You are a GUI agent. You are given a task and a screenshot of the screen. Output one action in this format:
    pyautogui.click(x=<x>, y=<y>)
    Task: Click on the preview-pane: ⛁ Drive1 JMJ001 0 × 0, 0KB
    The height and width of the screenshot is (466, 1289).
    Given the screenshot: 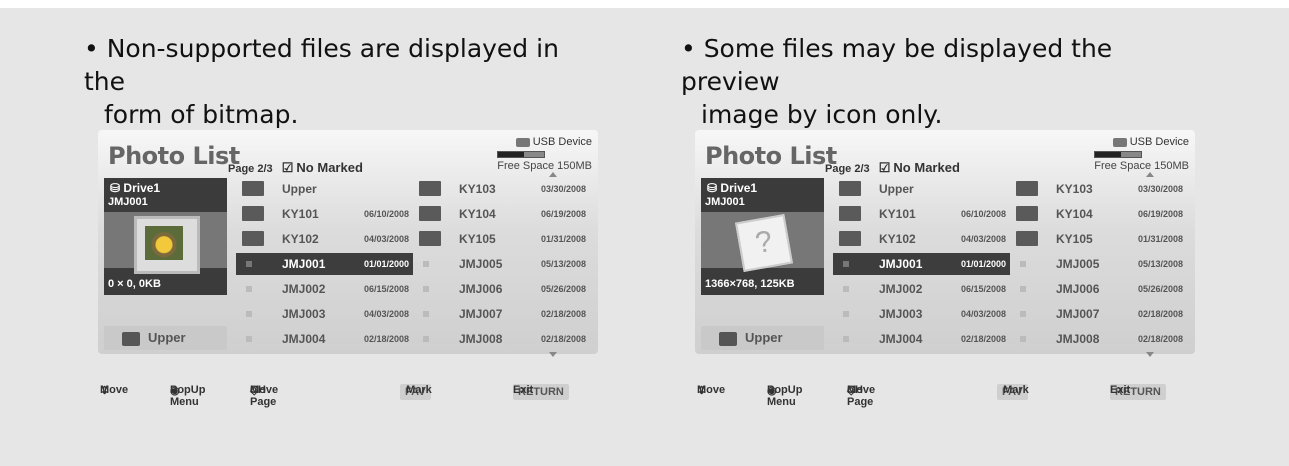 What is the action you would take?
    pyautogui.click(x=165, y=236)
    